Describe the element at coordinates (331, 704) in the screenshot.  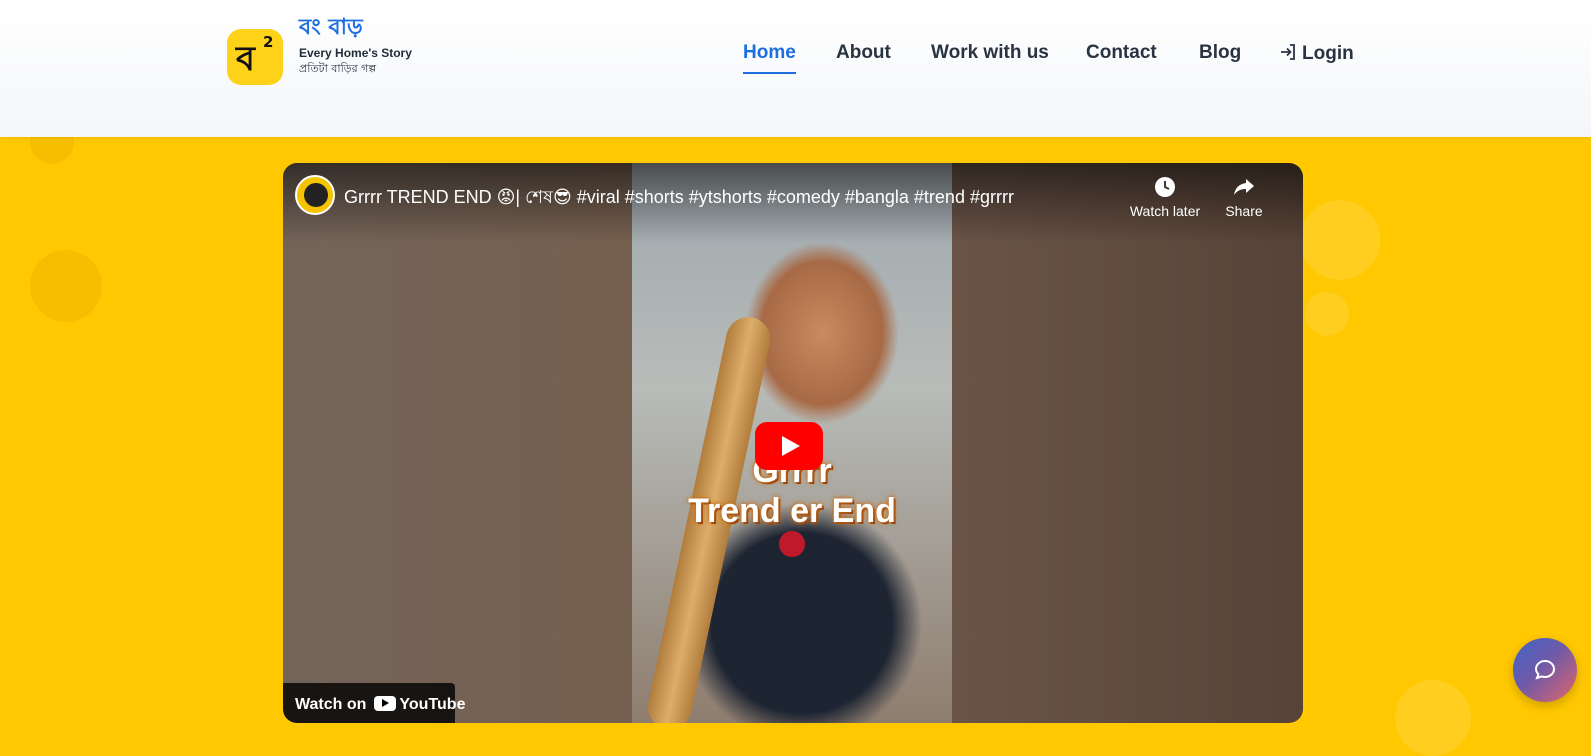
I see `watch-on-label: Watch on` at that location.